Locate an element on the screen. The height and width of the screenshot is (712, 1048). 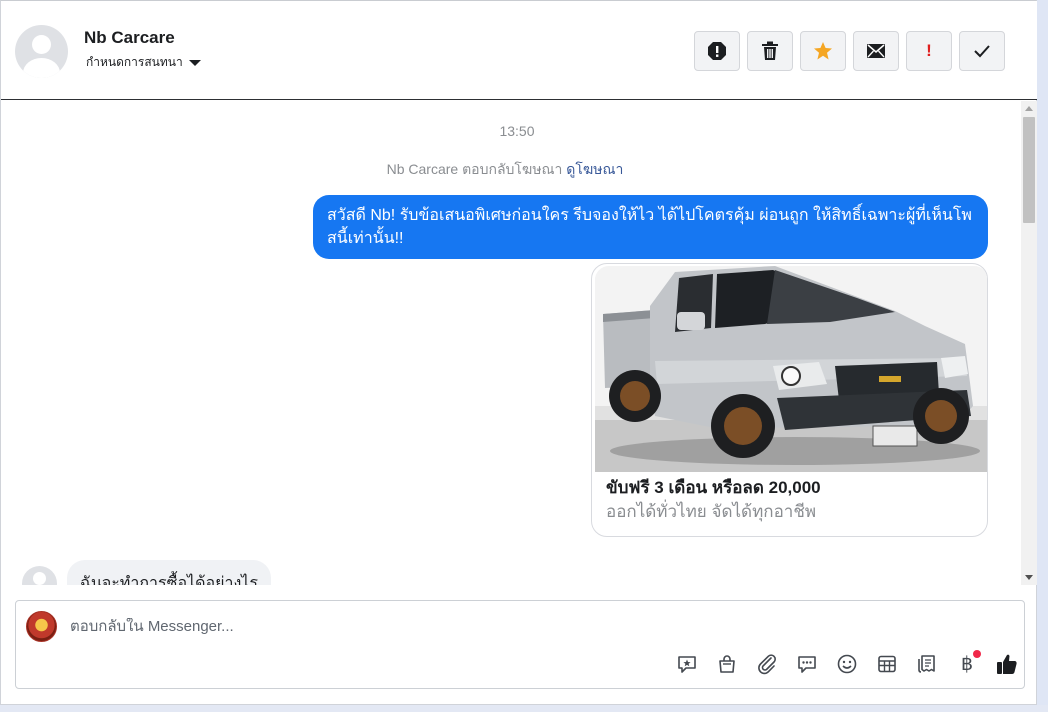
appointment-button is located at coordinates (887, 664).